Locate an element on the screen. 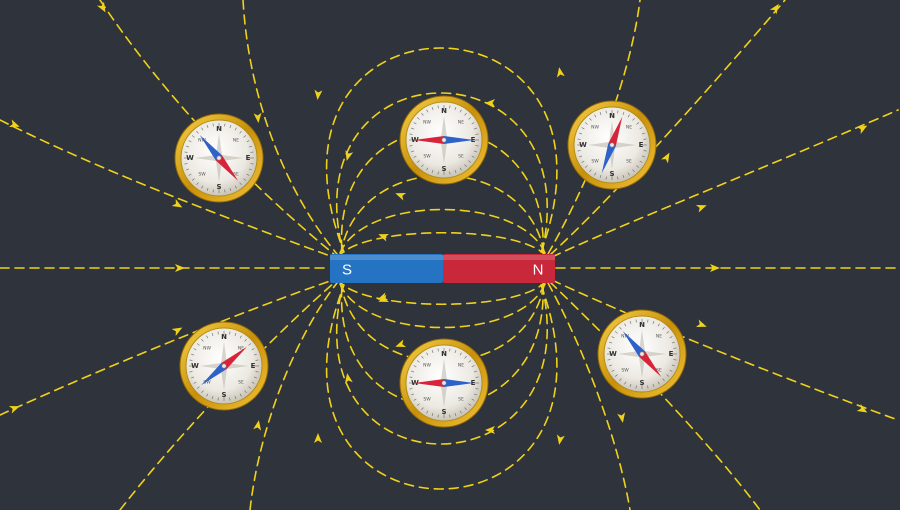 The image size is (900, 510). compass-bottom-left: NSEWNENWSESW is located at coordinates (224, 366).